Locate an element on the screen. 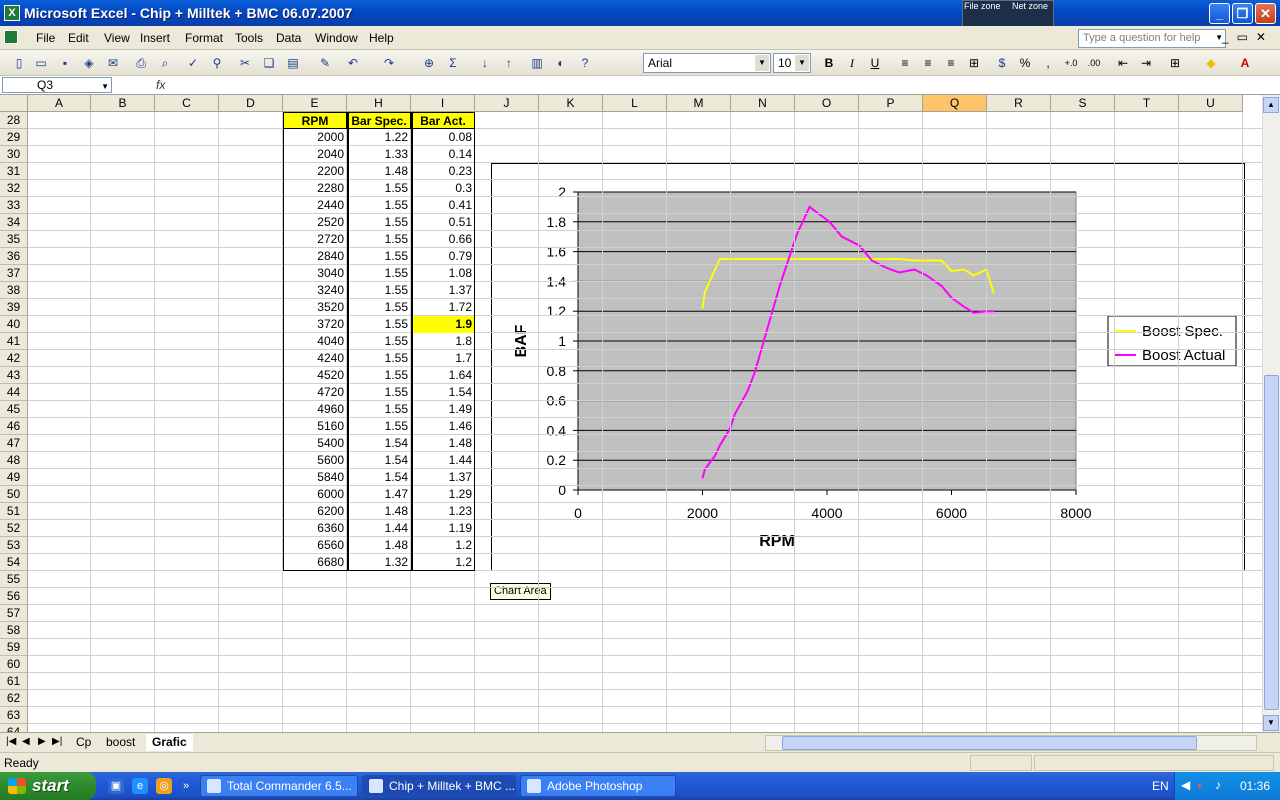  column-header-P: P is located at coordinates (891, 103).